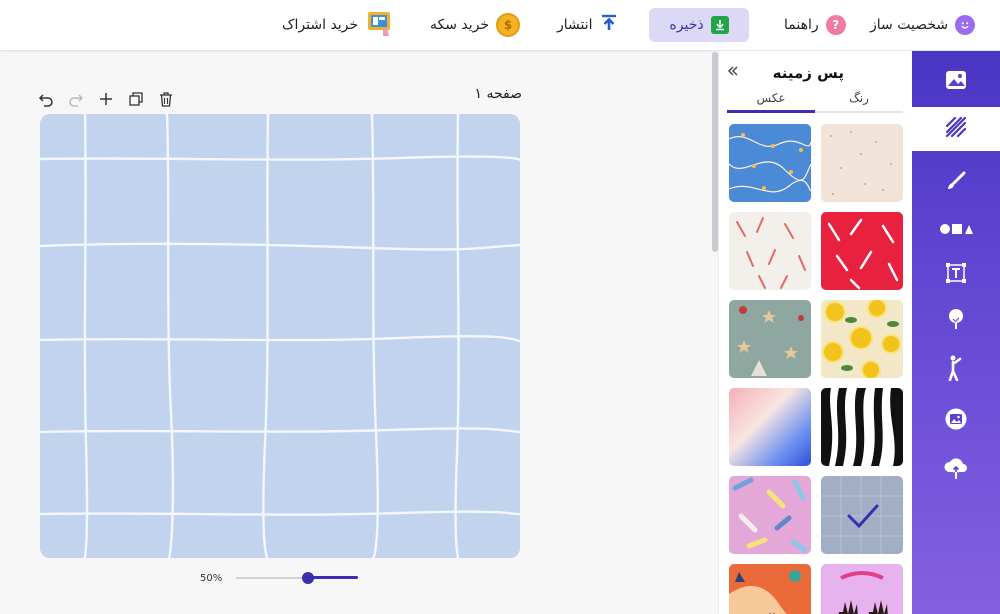 This screenshot has height=614, width=1000. What do you see at coordinates (965, 25) in the screenshot?
I see `smiley-icon` at bounding box center [965, 25].